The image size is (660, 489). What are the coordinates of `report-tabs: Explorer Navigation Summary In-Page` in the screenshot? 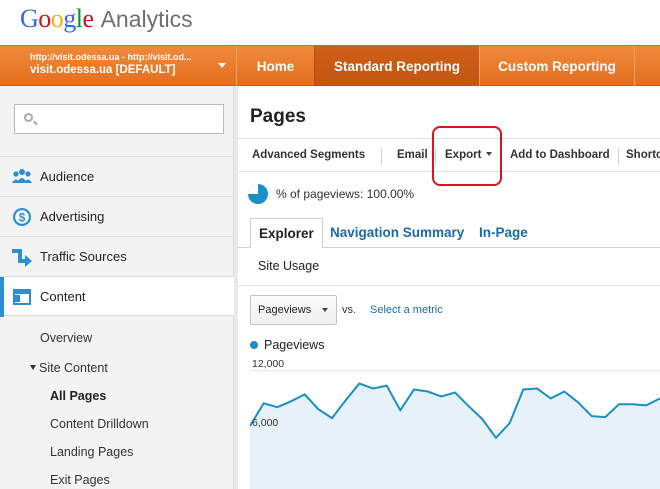 It's located at (449, 232).